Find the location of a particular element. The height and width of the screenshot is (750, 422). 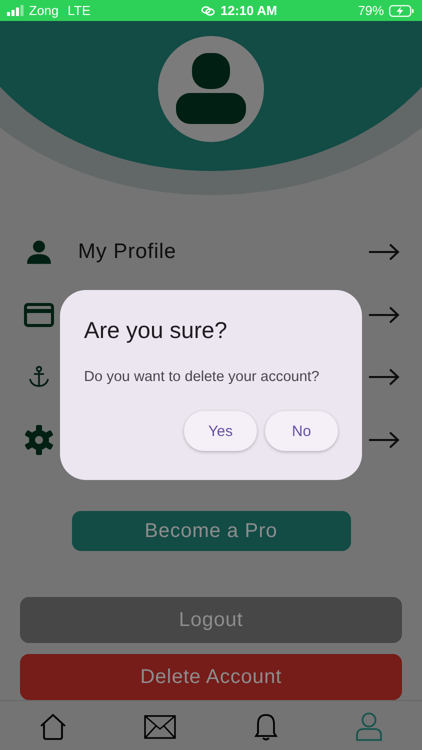

logout-button: Logout is located at coordinates (211, 620).